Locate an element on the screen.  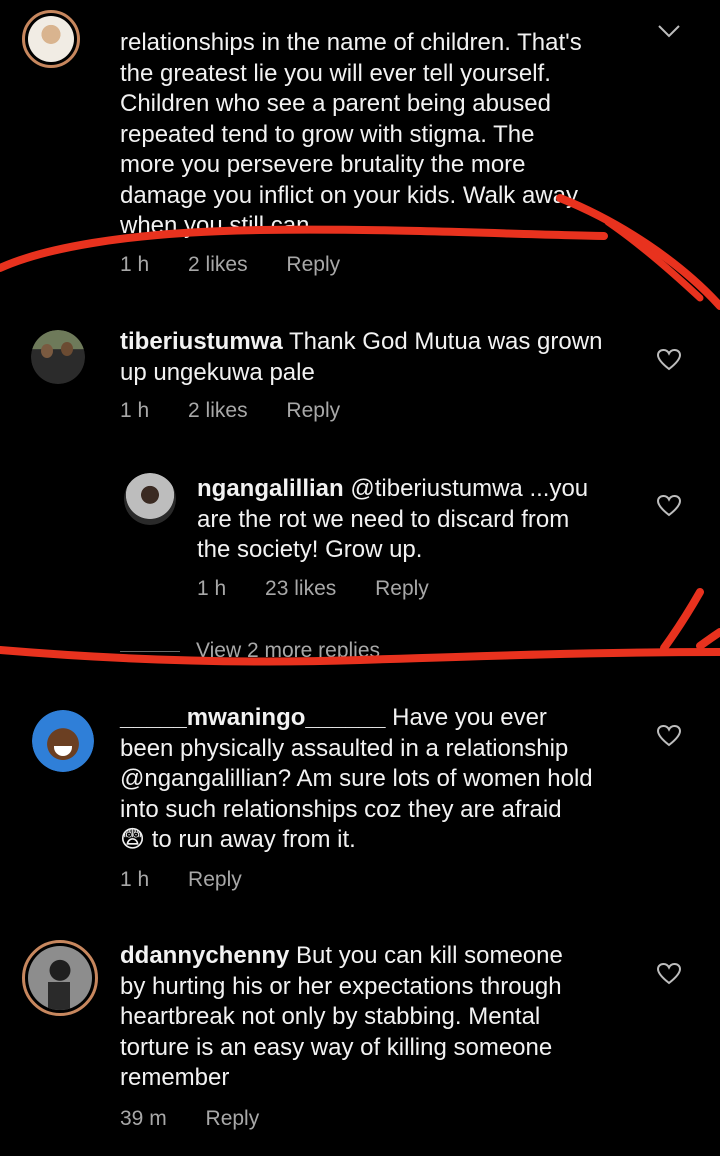
comment-meta: 1 h Reply is located at coordinates (197, 880).